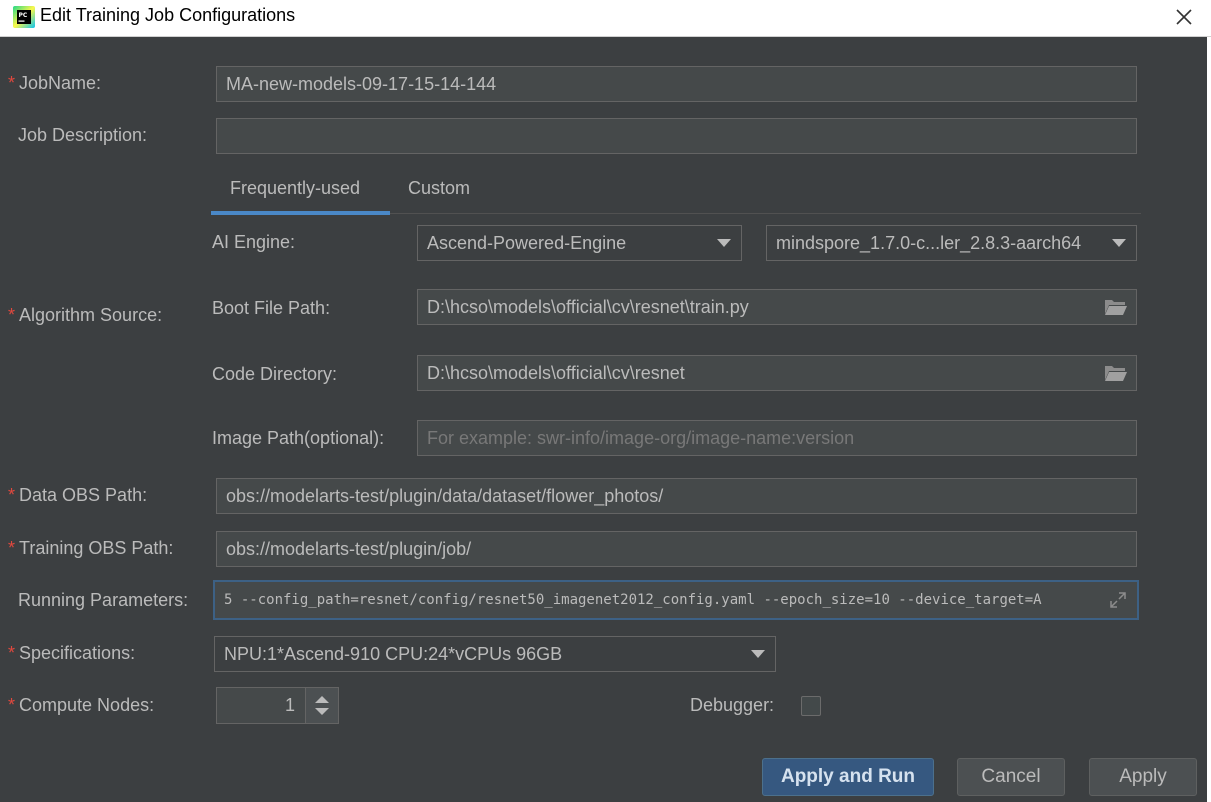  I want to click on apply-and-run-button: Apply and Run, so click(848, 777).